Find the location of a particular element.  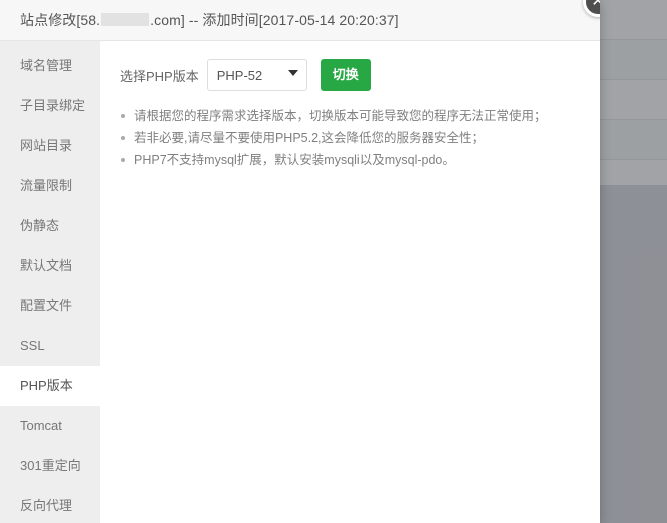

sidebar-item-traffic-limit: 流量限制 is located at coordinates (50, 186).